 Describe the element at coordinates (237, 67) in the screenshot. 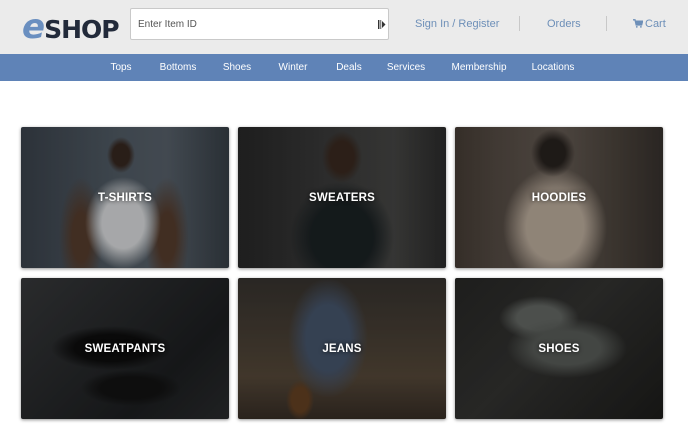

I see `nav-shoes: Shoes` at that location.